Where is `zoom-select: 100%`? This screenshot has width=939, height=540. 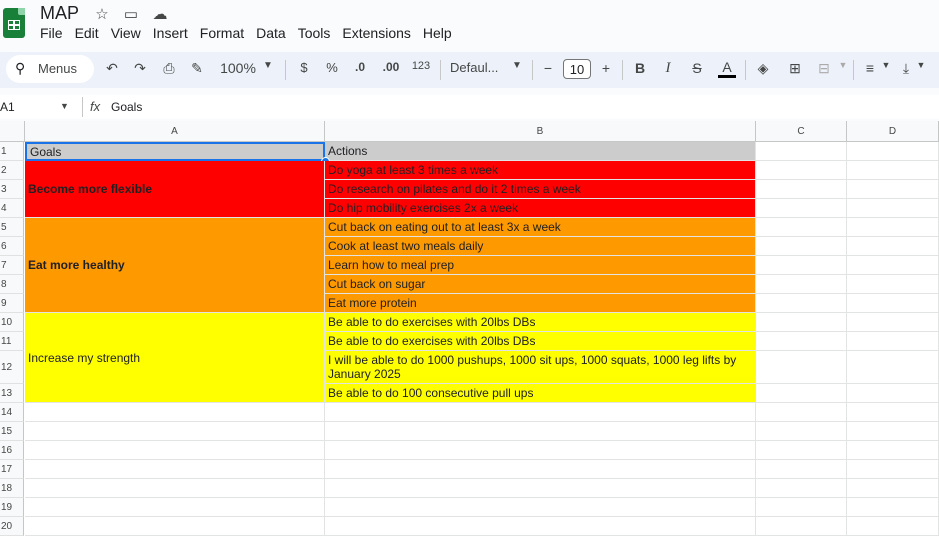
zoom-select: 100% is located at coordinates (238, 68).